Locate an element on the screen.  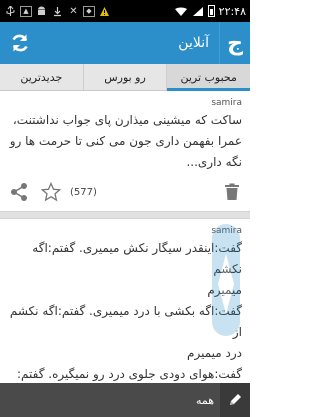
post-line: عمرا بفهمن داری جون می کنی تا حرمت ها رو is located at coordinates (125, 141).